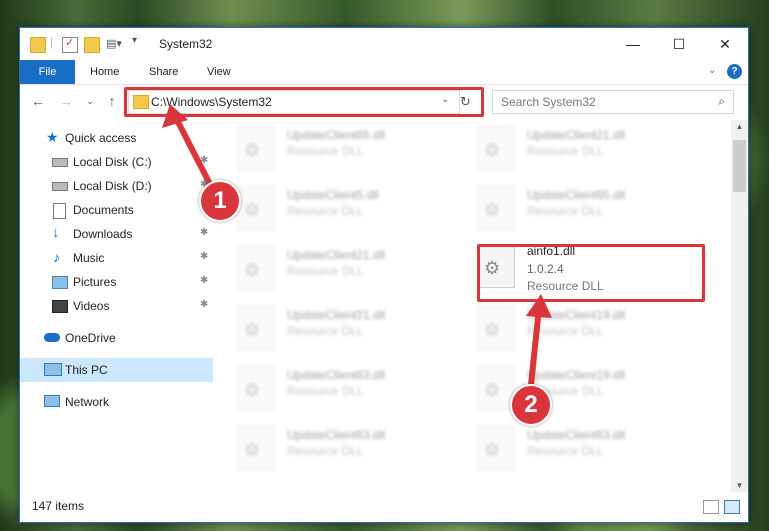 The height and width of the screenshot is (531, 769). What do you see at coordinates (220, 201) in the screenshot?
I see `callout-badge-1: 1` at bounding box center [220, 201].